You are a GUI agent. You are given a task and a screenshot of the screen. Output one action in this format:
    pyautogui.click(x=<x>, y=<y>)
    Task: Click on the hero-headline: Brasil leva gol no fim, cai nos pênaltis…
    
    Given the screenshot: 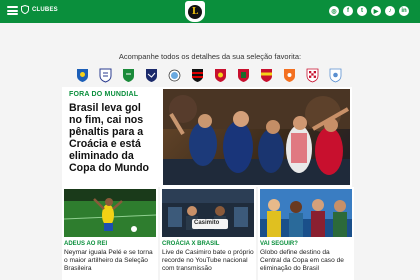 What is the action you would take?
    pyautogui.click(x=112, y=138)
    